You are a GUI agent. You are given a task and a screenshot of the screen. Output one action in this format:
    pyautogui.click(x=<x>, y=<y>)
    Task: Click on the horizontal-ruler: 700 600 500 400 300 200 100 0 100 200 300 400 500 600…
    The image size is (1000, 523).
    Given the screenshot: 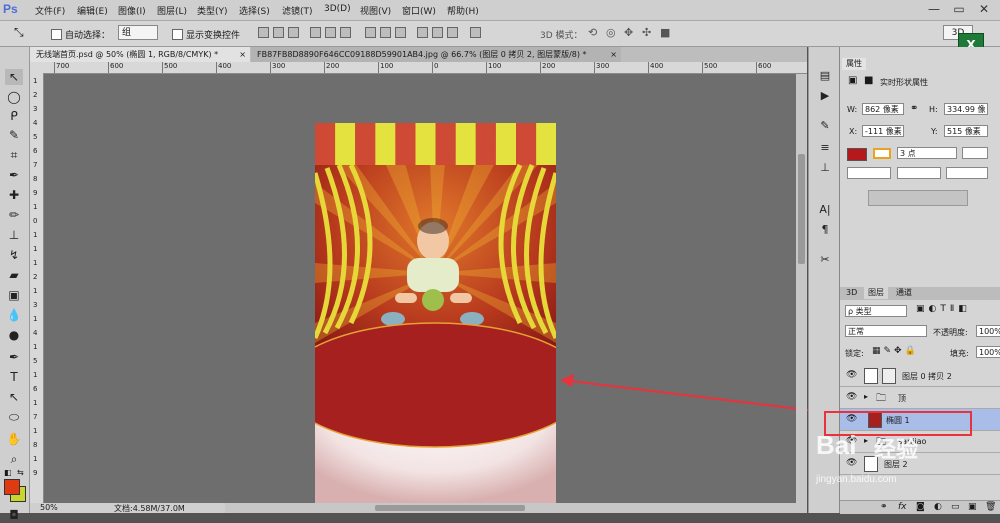 What is the action you would take?
    pyautogui.click(x=425, y=68)
    